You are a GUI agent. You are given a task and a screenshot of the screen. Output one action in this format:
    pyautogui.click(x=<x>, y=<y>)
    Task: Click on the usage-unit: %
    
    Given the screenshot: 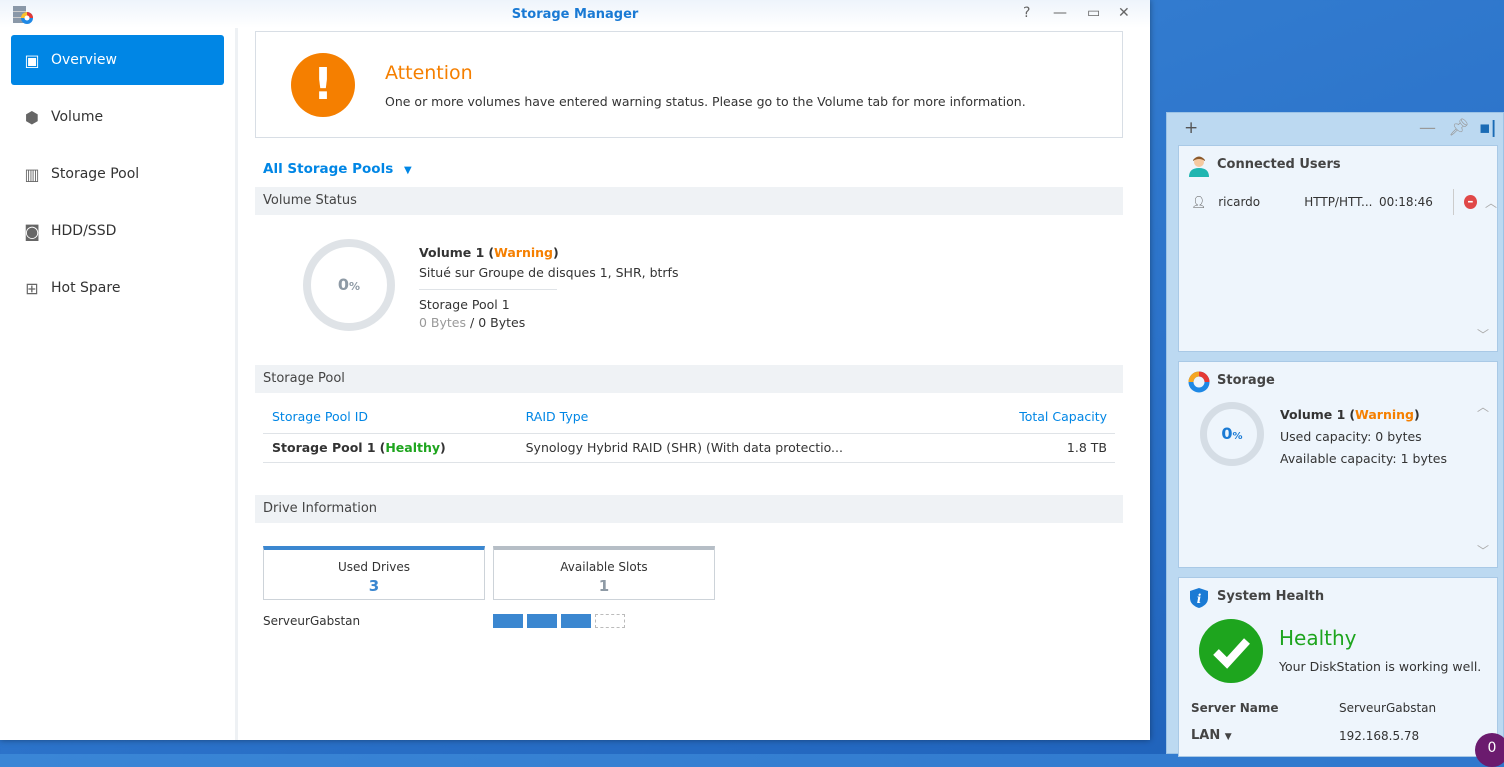 What is the action you would take?
    pyautogui.click(x=355, y=286)
    